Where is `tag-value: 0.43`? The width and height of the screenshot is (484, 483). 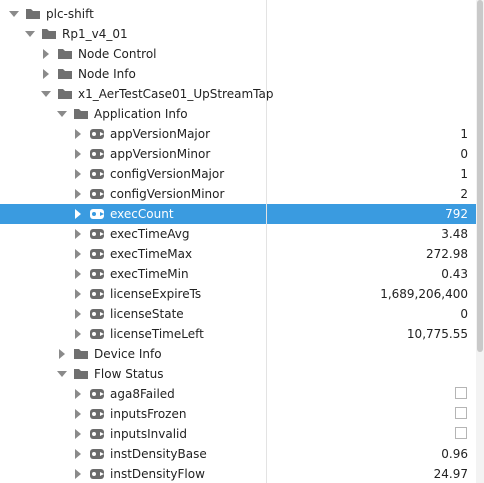 tag-value: 0.43 is located at coordinates (454, 274).